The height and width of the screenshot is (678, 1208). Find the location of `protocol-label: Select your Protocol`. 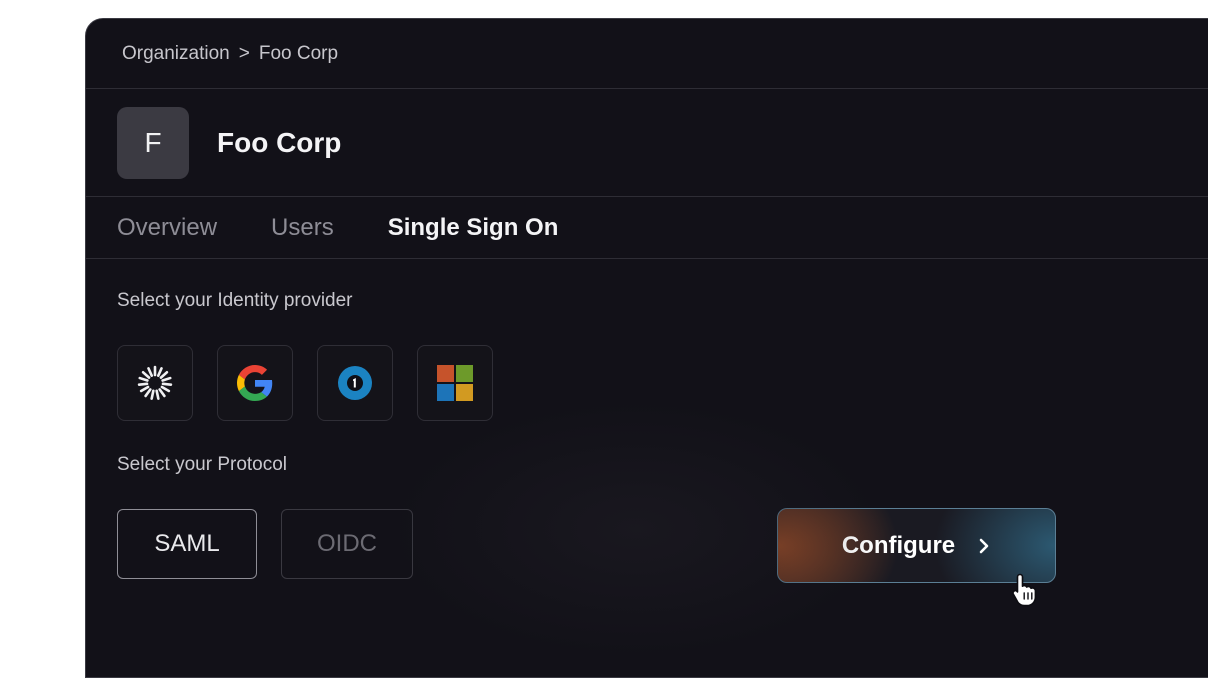

protocol-label: Select your Protocol is located at coordinates (202, 464).